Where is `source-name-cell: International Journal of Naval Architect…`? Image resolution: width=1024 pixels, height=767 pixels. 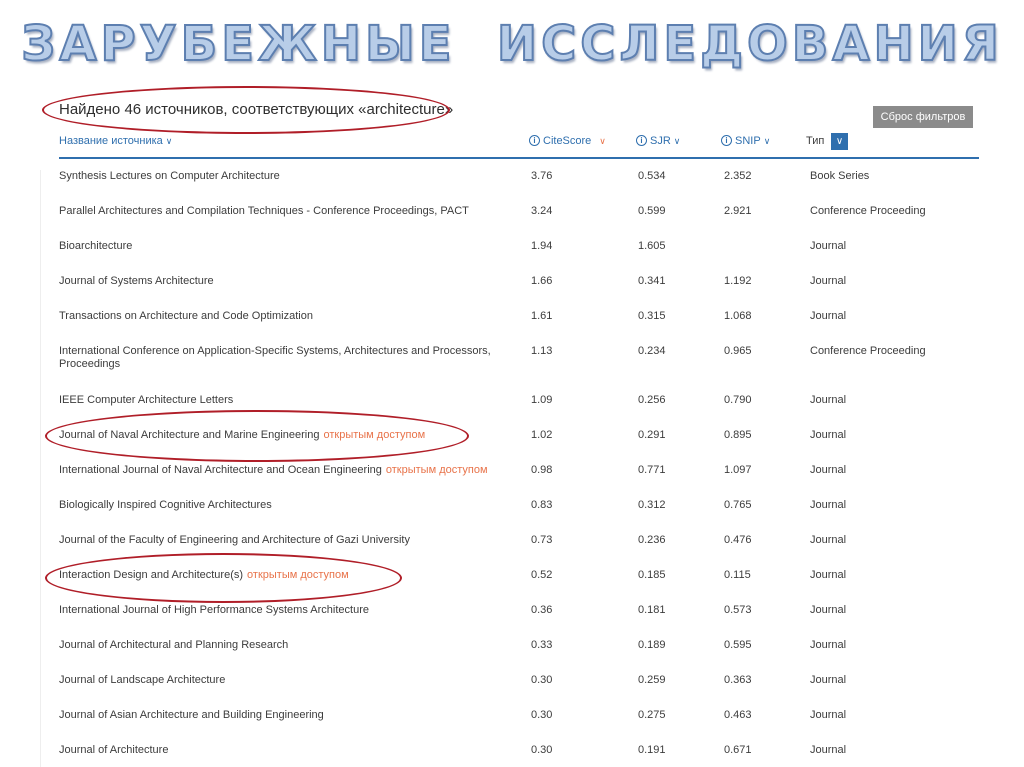
source-name-cell: International Journal of Naval Architect… is located at coordinates (286, 470).